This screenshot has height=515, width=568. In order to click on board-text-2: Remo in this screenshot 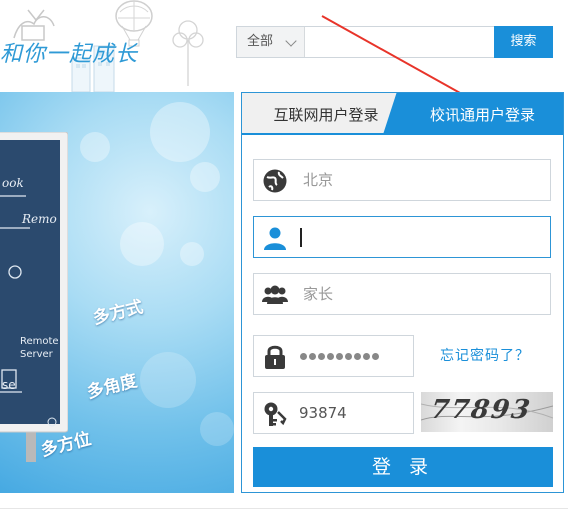, I will do `click(39, 219)`.